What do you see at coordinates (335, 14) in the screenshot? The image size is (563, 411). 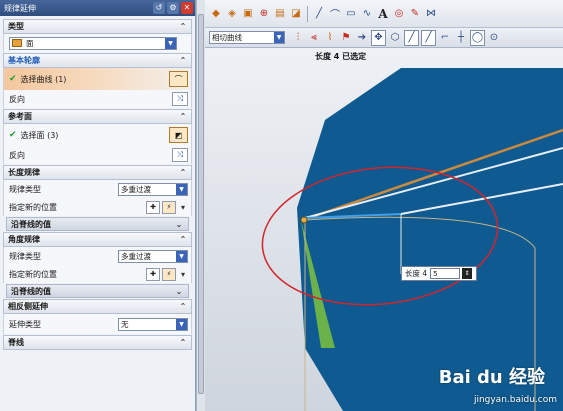 I see `arc-icon: ⌒` at bounding box center [335, 14].